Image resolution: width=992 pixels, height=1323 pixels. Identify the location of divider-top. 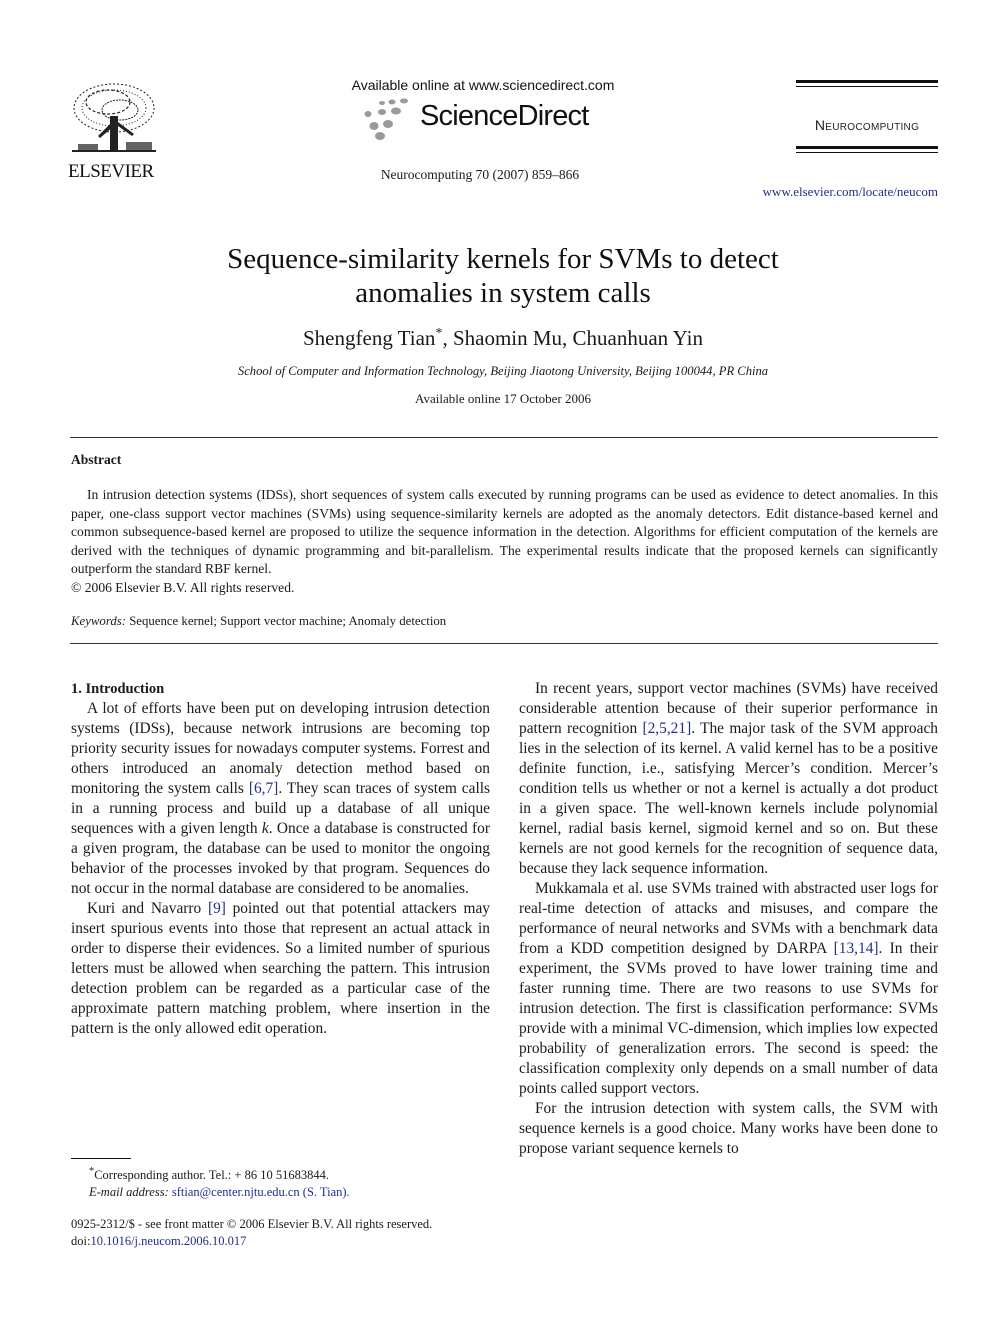
(504, 437).